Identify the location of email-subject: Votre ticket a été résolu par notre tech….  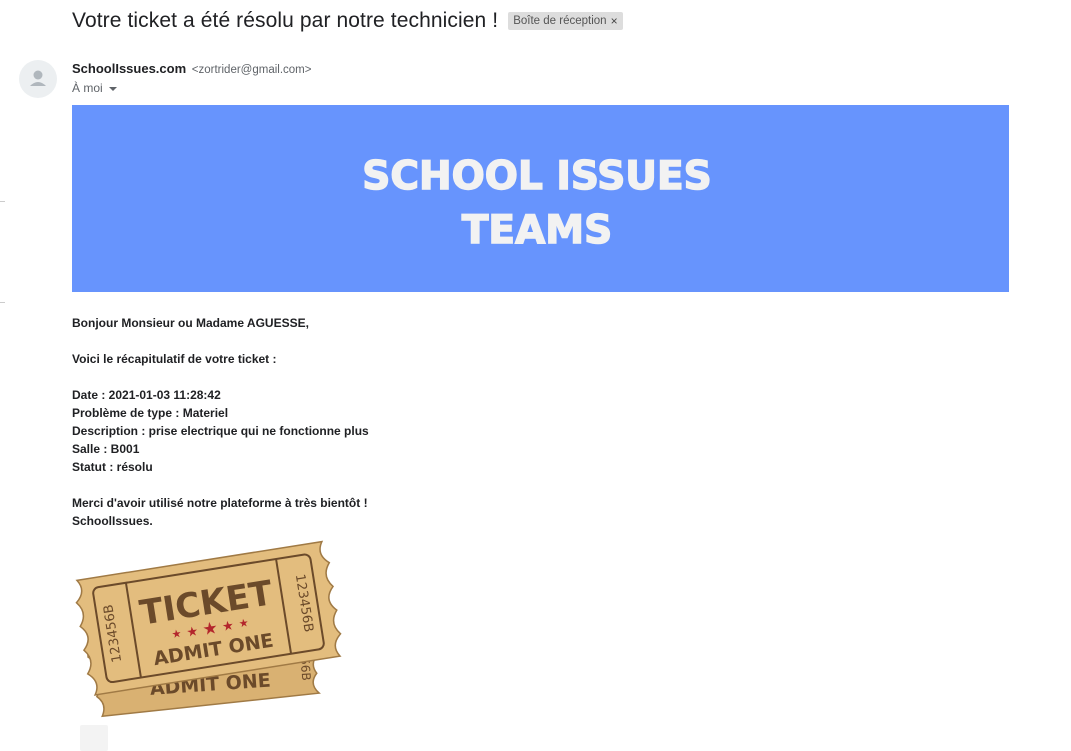
(285, 20).